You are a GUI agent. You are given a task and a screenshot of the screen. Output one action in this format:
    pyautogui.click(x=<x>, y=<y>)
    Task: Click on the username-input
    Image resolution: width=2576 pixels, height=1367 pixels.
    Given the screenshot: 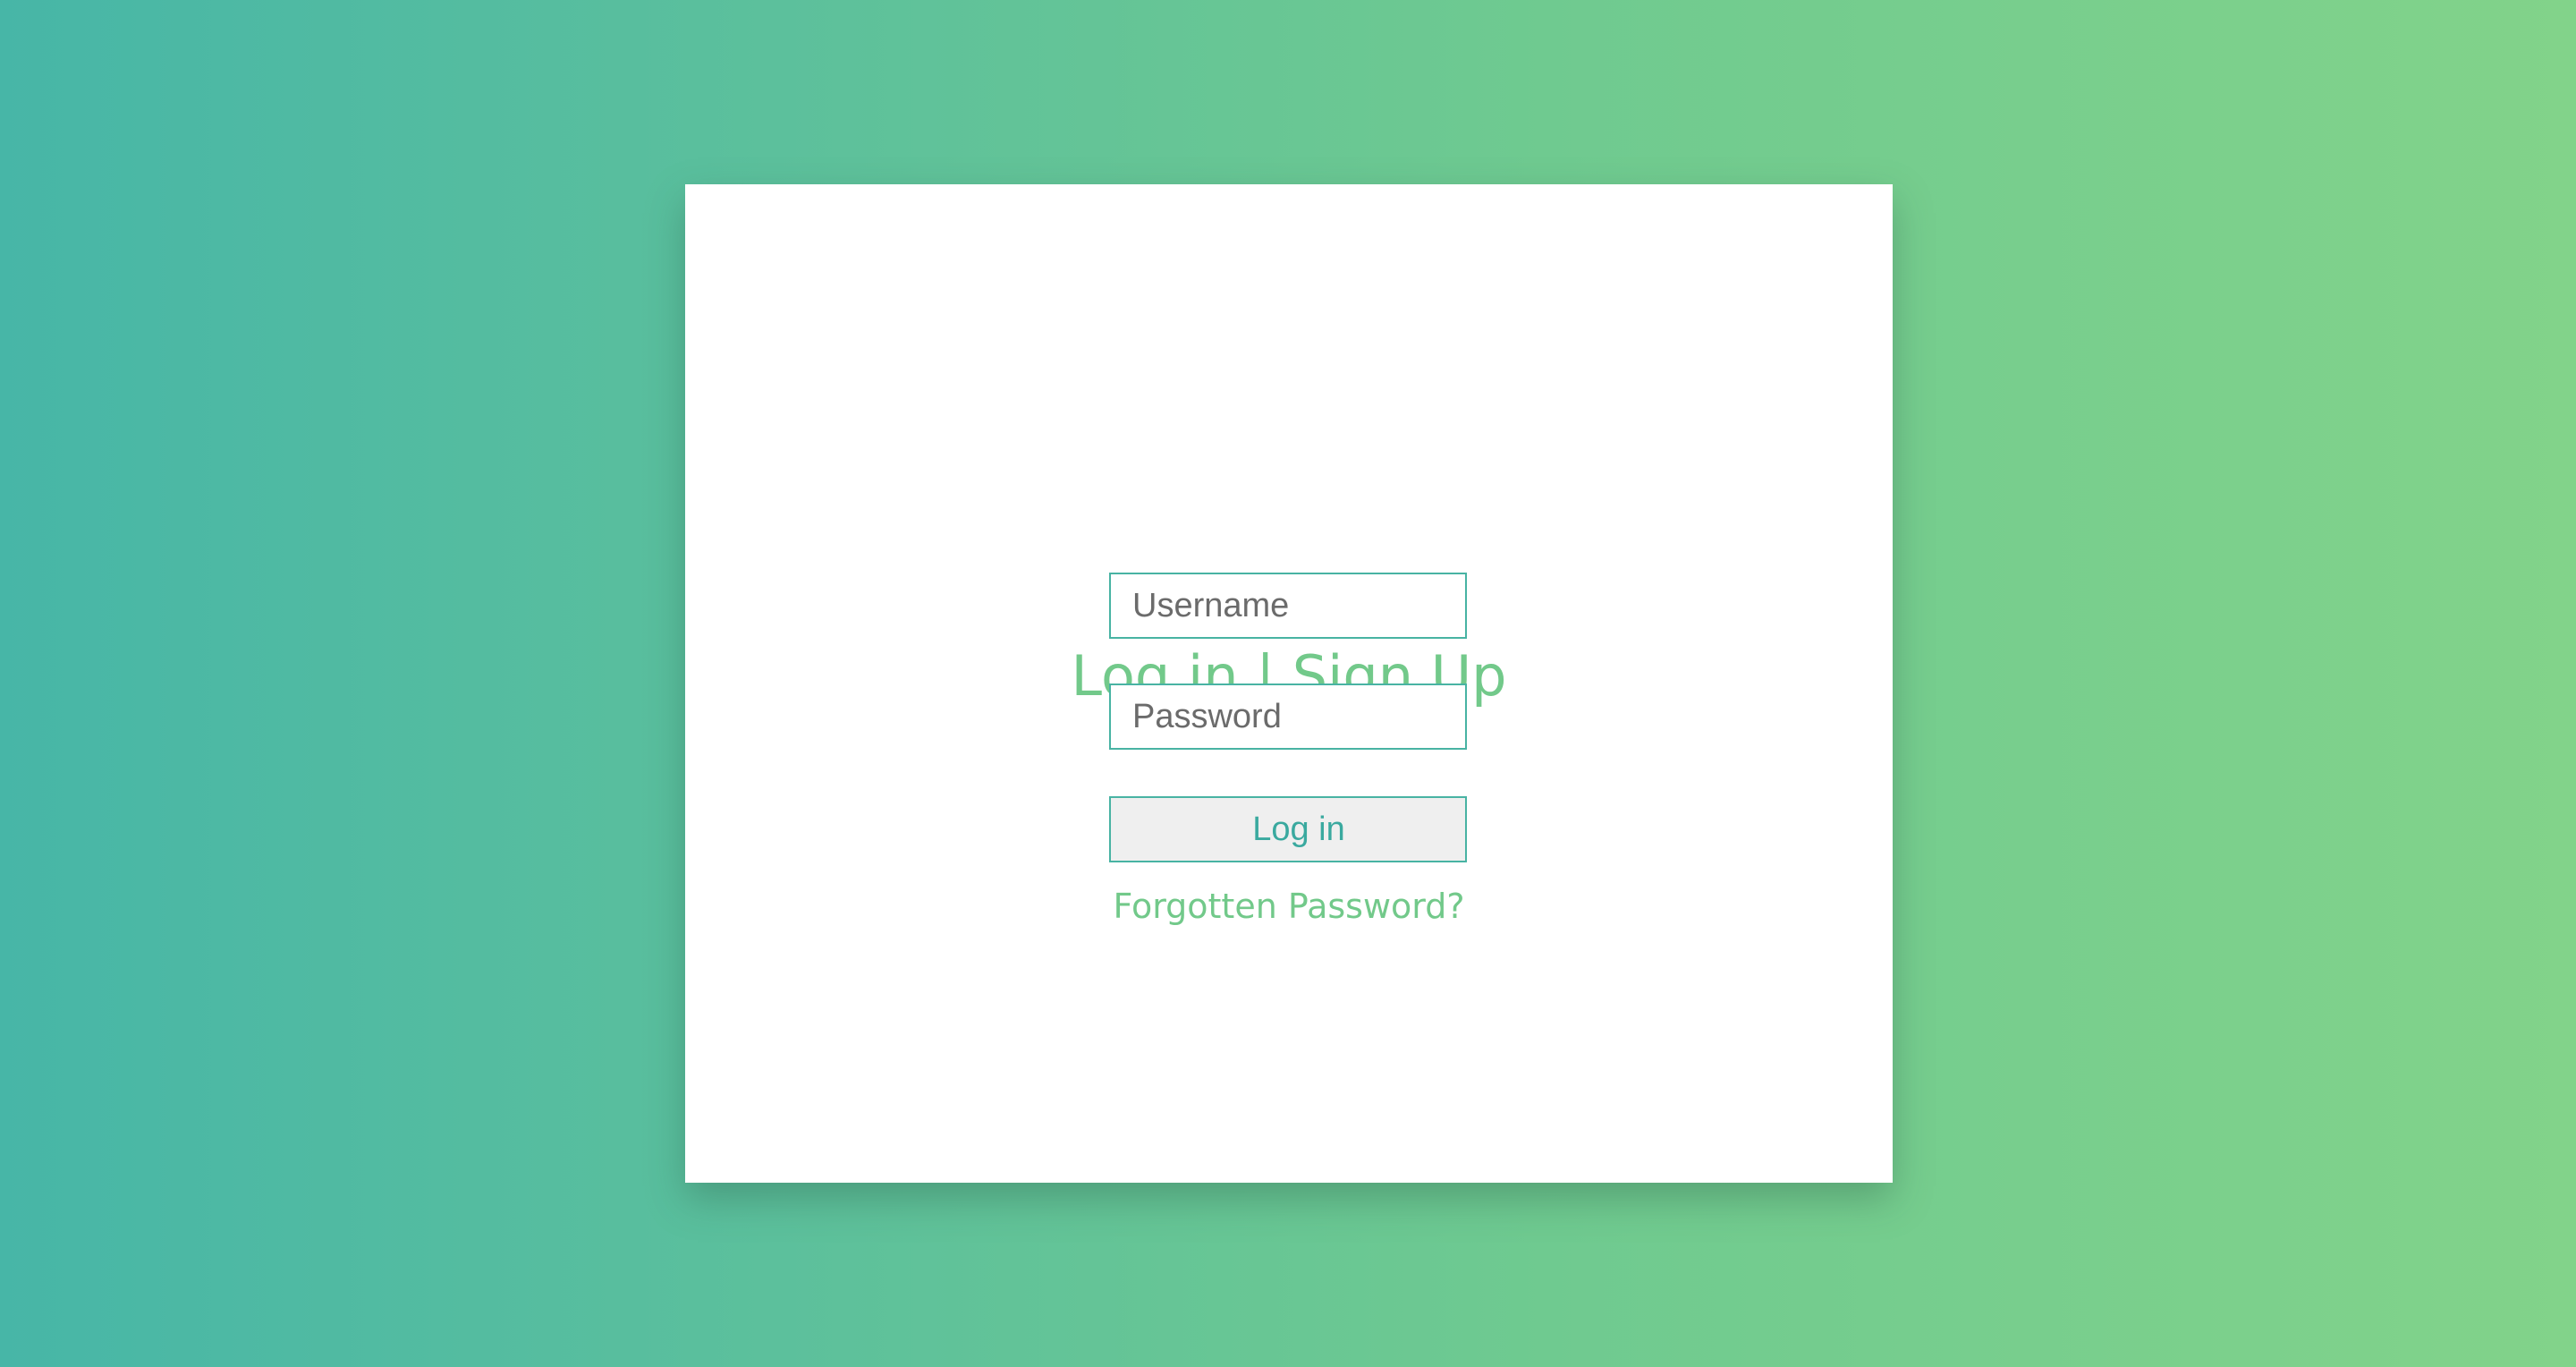 What is the action you would take?
    pyautogui.click(x=1288, y=606)
    